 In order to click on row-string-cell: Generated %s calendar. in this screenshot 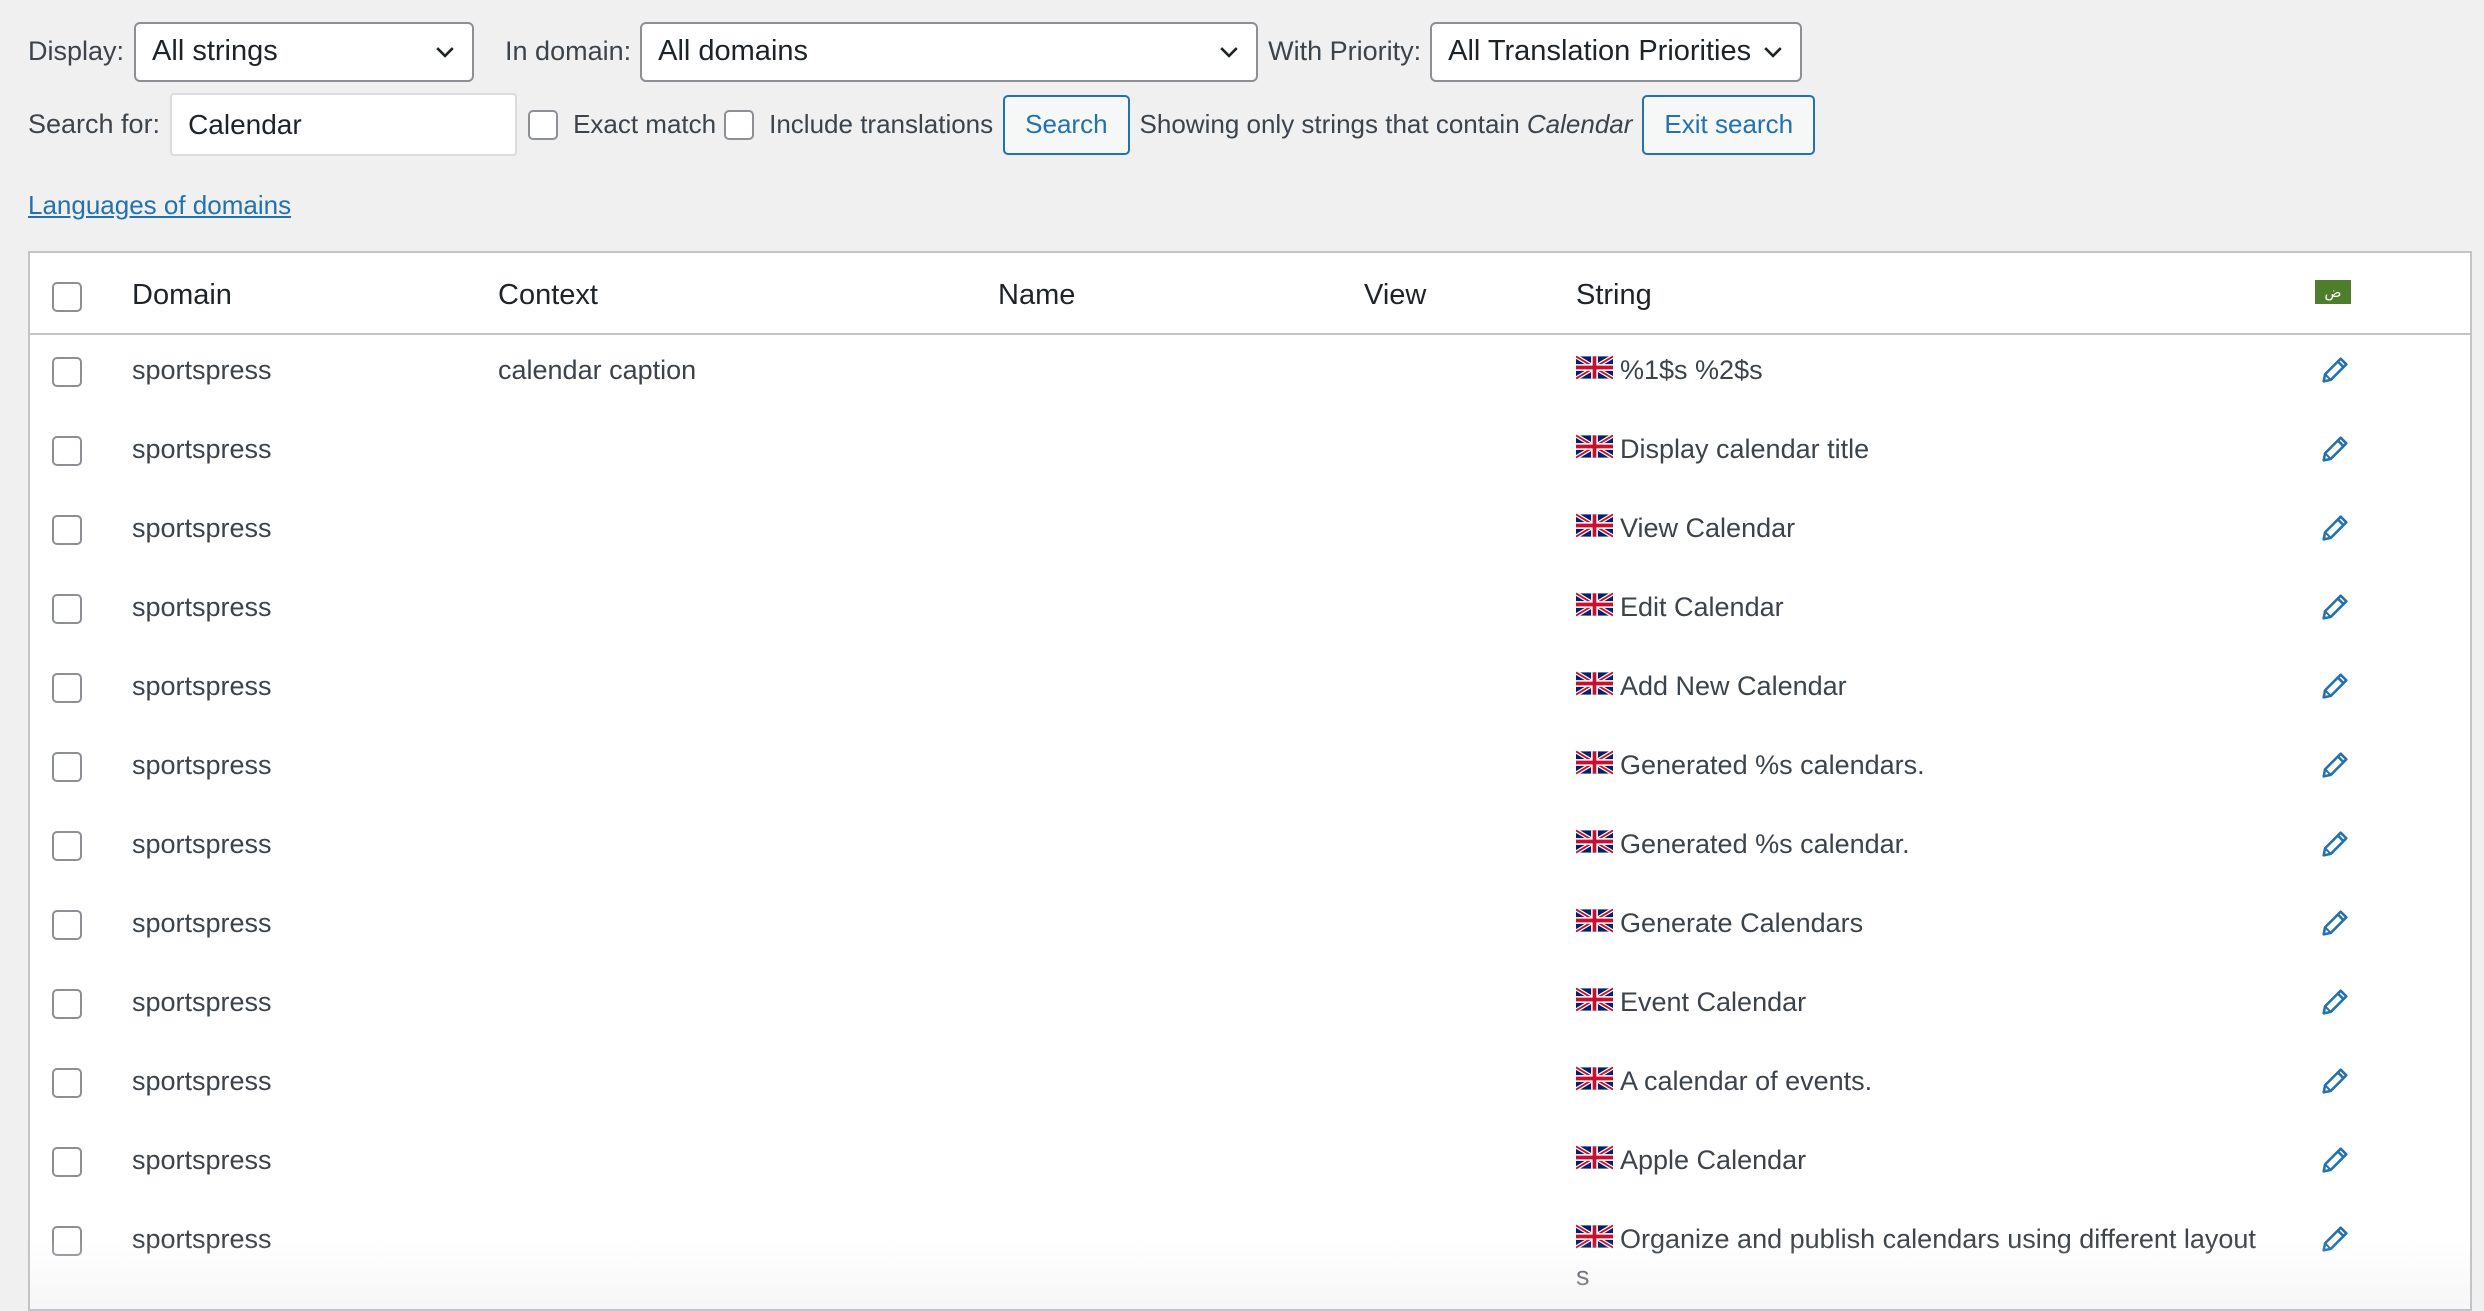, I will do `click(1743, 844)`.